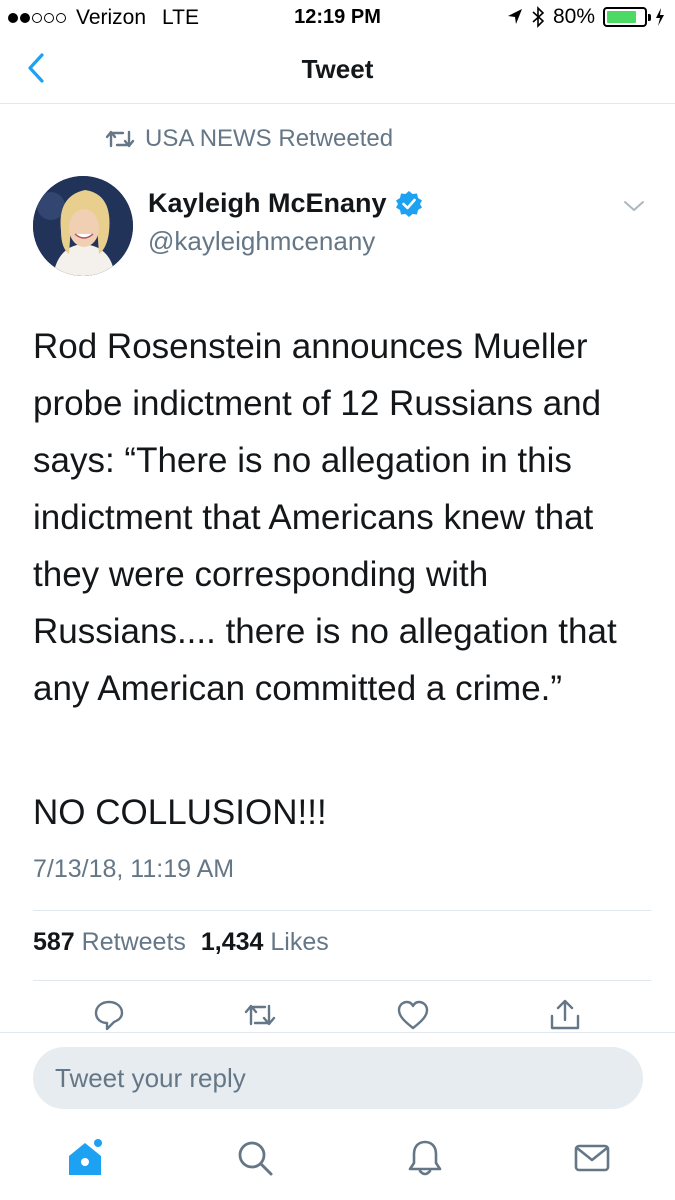  I want to click on messages-icon, so click(592, 1158).